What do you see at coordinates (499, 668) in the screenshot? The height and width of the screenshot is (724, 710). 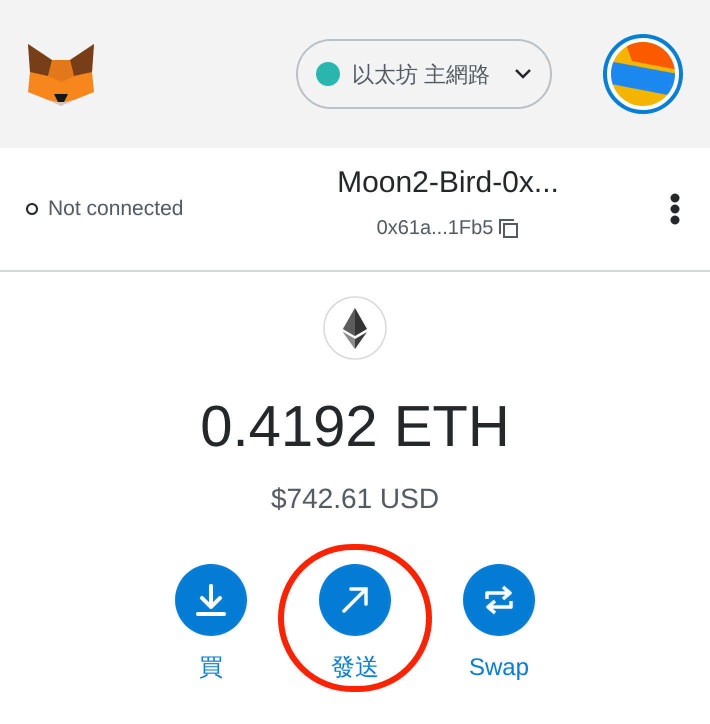 I see `action-label: Swap` at bounding box center [499, 668].